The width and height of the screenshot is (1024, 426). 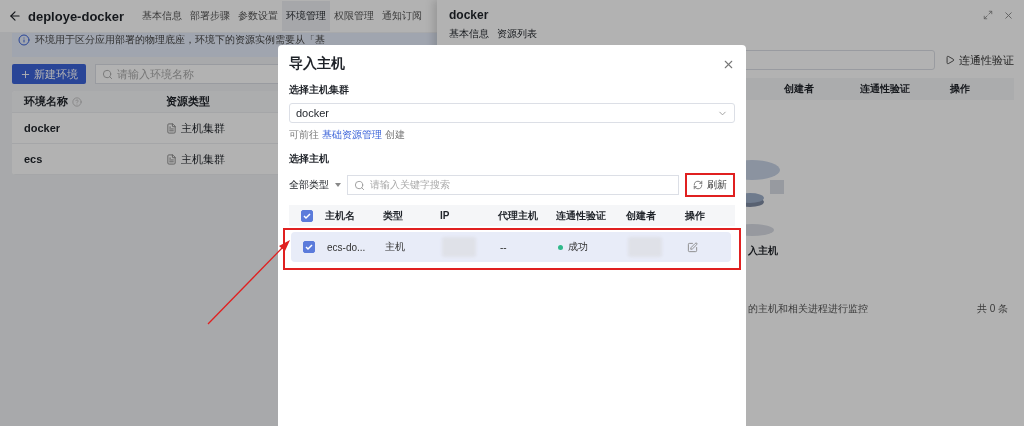 What do you see at coordinates (808, 309) in the screenshot?
I see `description-text: 的主机和相关进程进行监控` at bounding box center [808, 309].